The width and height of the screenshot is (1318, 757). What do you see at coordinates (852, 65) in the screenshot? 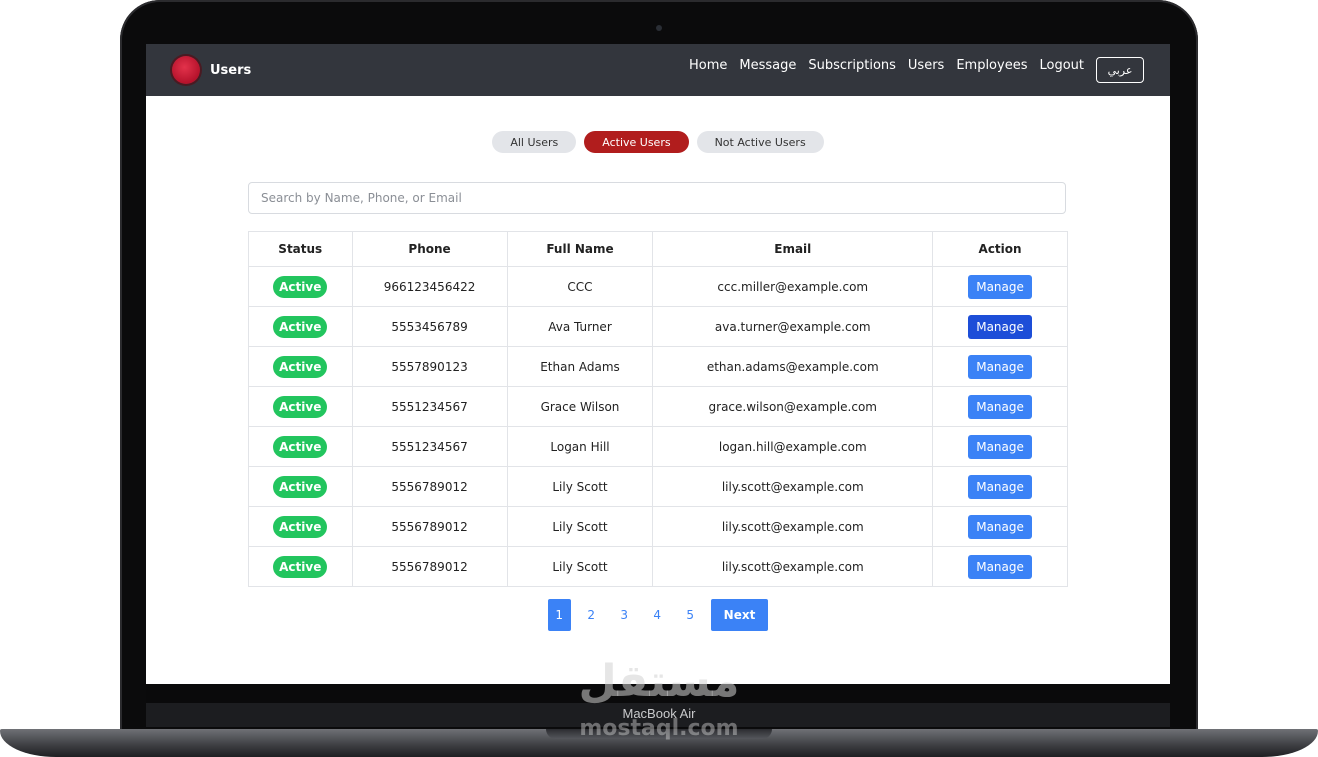
I see `nav-subscriptions: Subscriptions` at bounding box center [852, 65].